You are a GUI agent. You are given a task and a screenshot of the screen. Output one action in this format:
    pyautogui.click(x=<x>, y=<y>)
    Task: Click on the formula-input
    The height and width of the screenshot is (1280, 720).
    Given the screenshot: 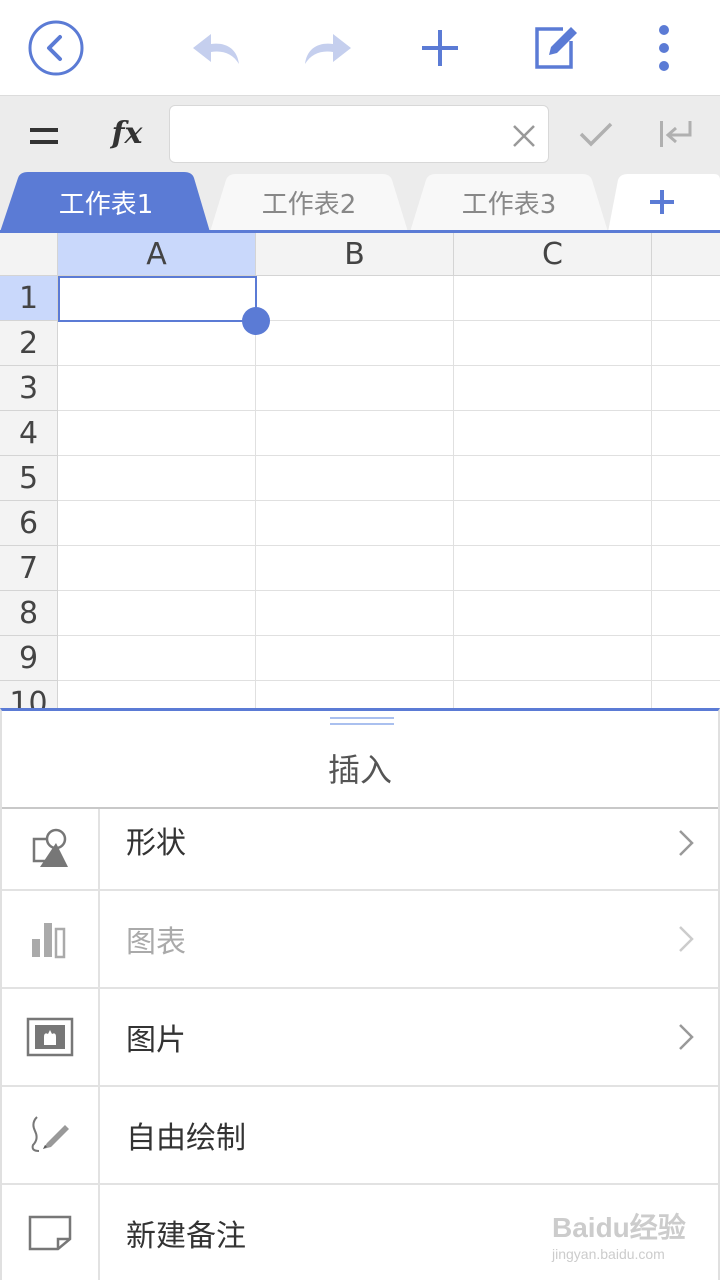 What is the action you would take?
    pyautogui.click(x=359, y=134)
    